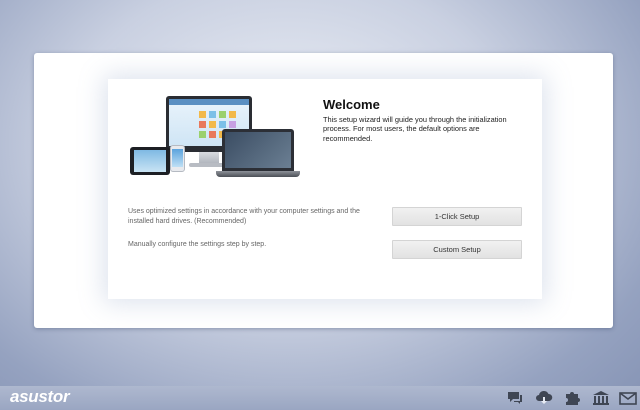  What do you see at coordinates (198, 137) in the screenshot?
I see `devices-illustration` at bounding box center [198, 137].